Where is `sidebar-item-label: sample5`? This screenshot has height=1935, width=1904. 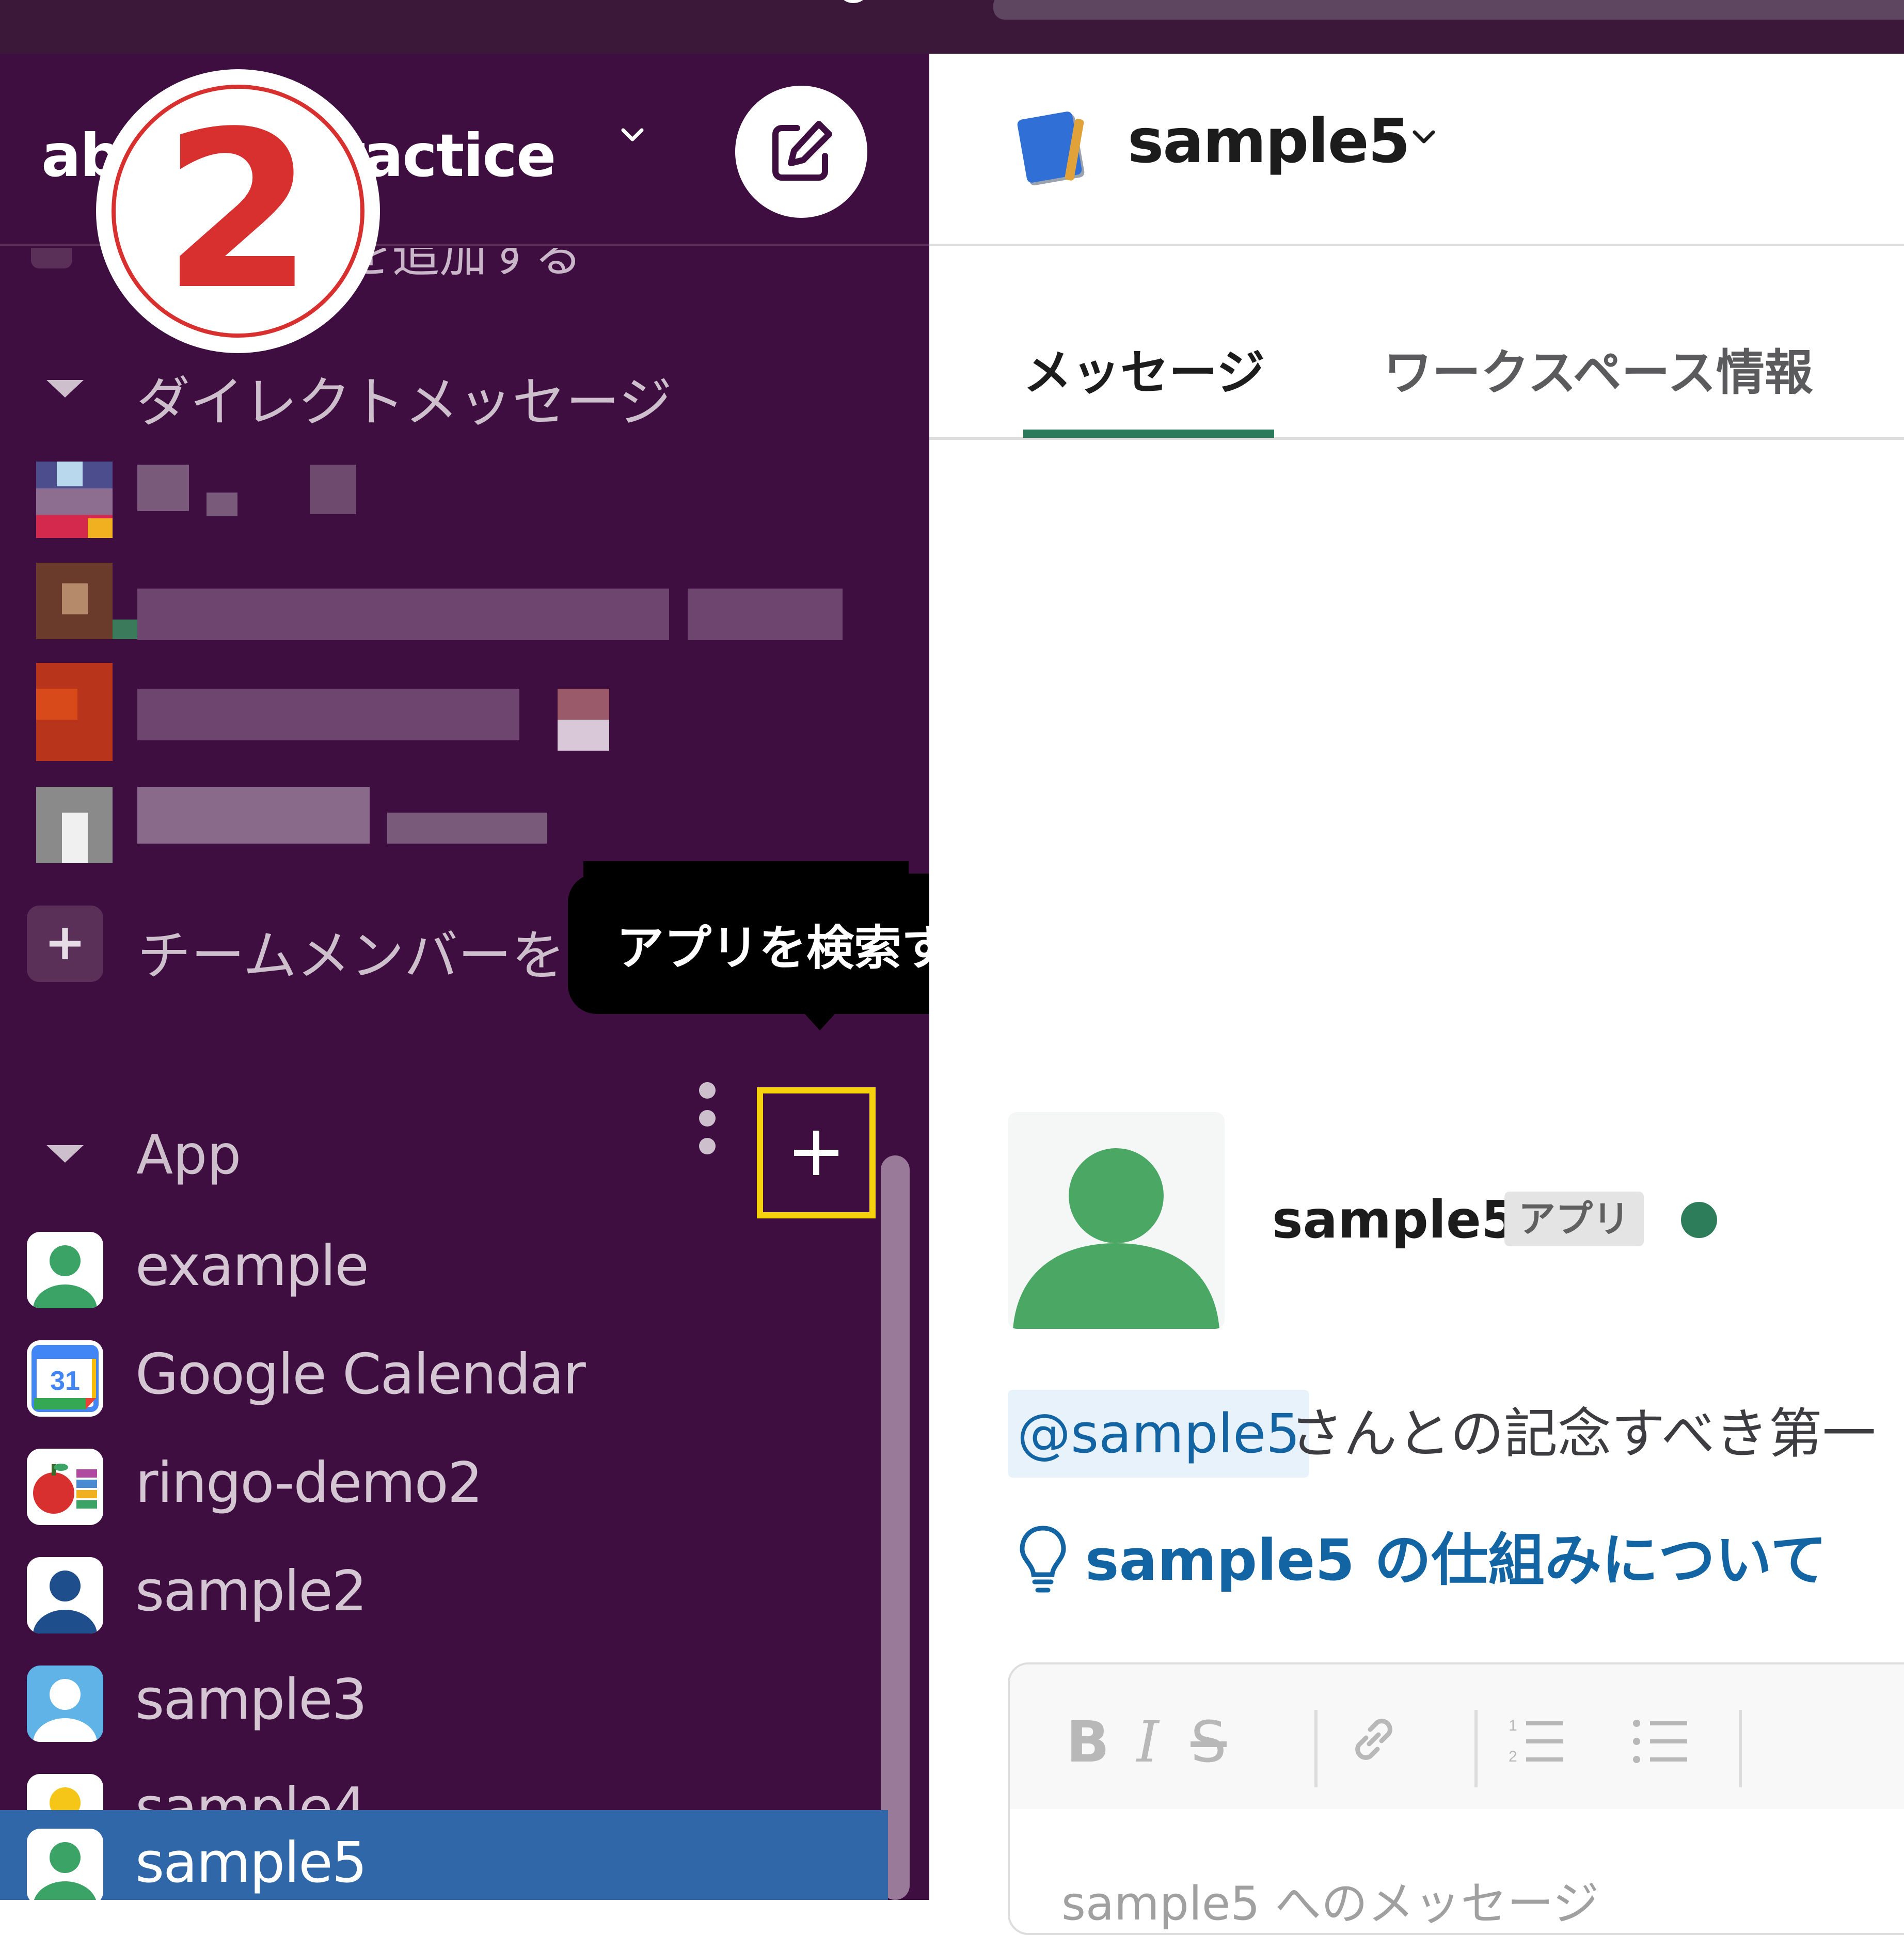 sidebar-item-label: sample5 is located at coordinates (251, 1863).